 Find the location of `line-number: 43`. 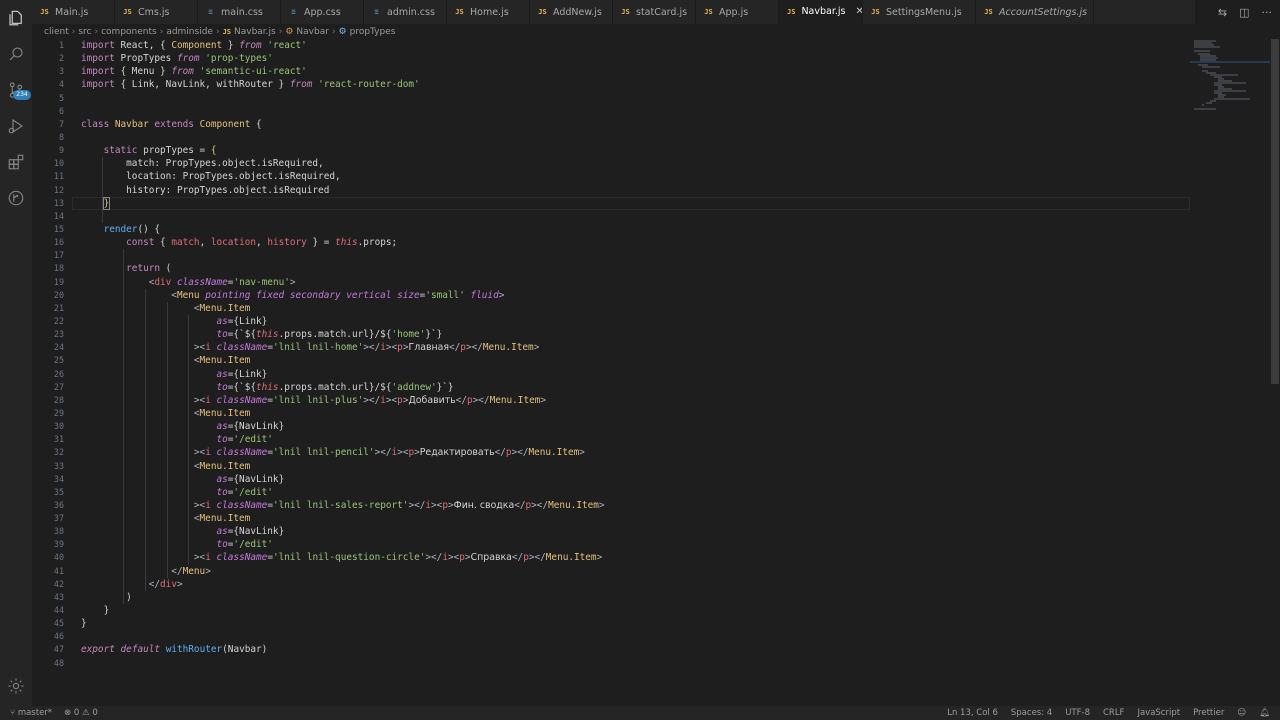

line-number: 43 is located at coordinates (58, 596).